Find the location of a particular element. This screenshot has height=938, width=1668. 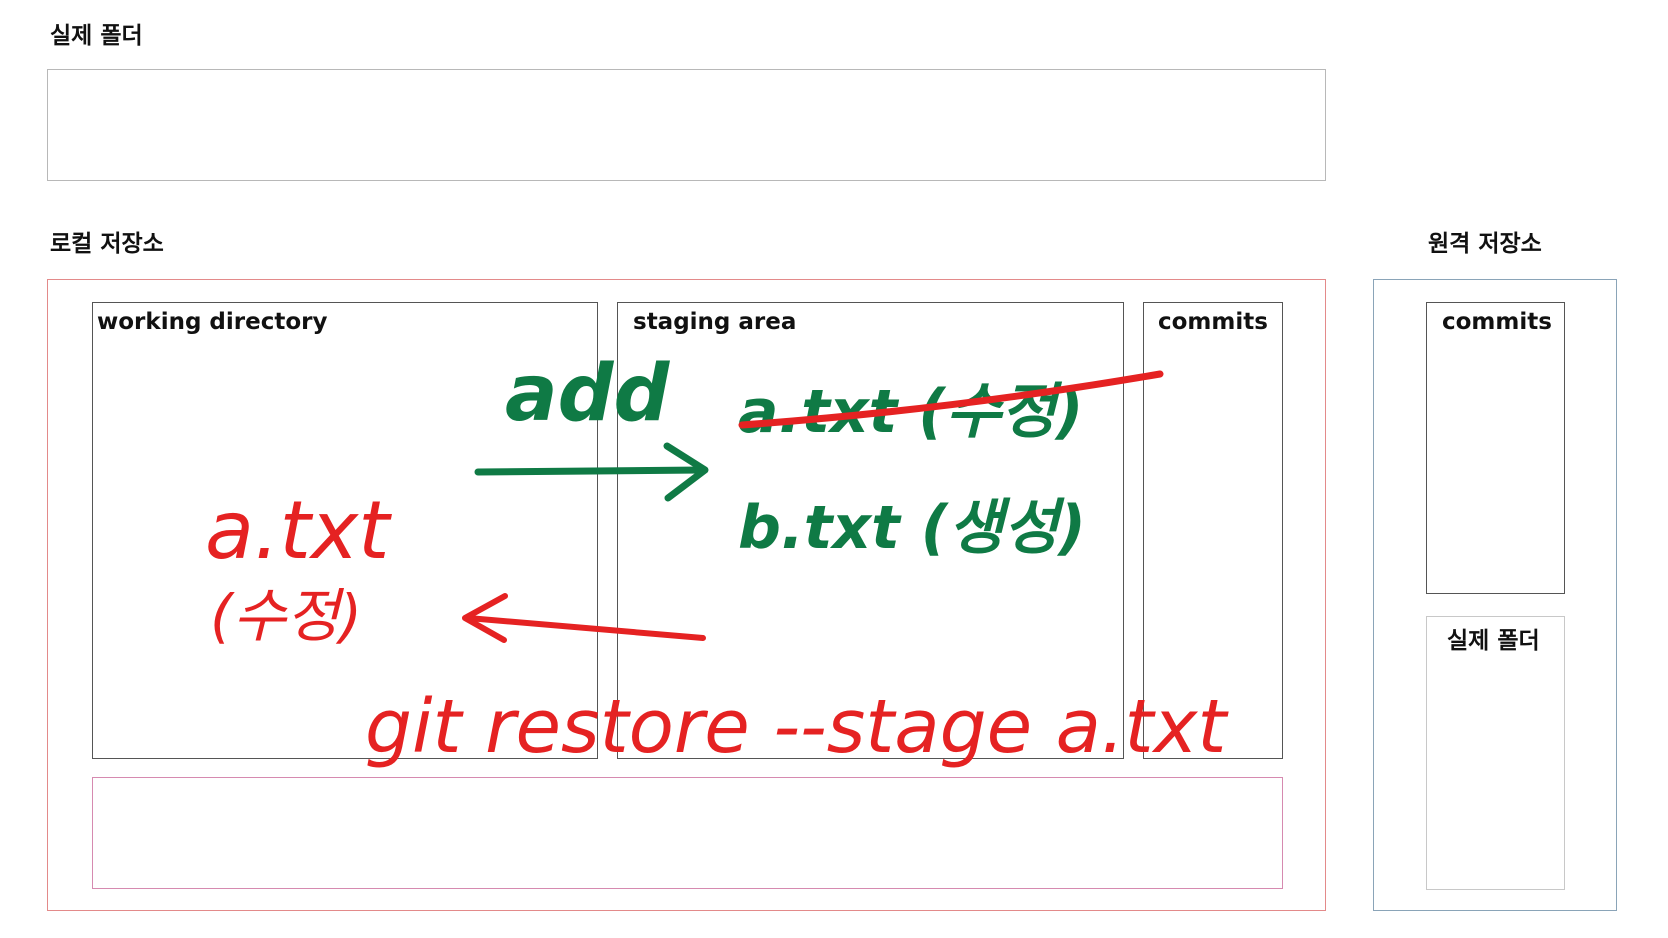

local-commits-label: commits is located at coordinates (1213, 322).